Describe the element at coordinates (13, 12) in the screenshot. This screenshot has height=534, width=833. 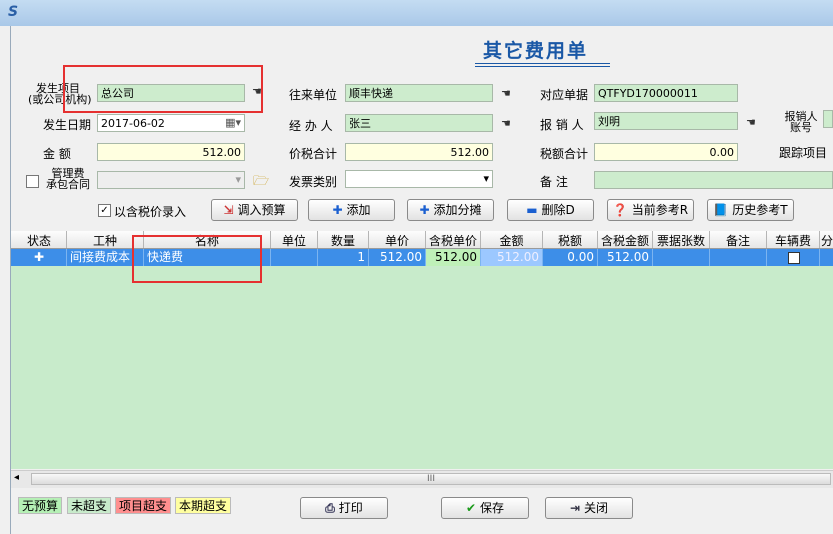
I see `app-logo-icon: S` at that location.